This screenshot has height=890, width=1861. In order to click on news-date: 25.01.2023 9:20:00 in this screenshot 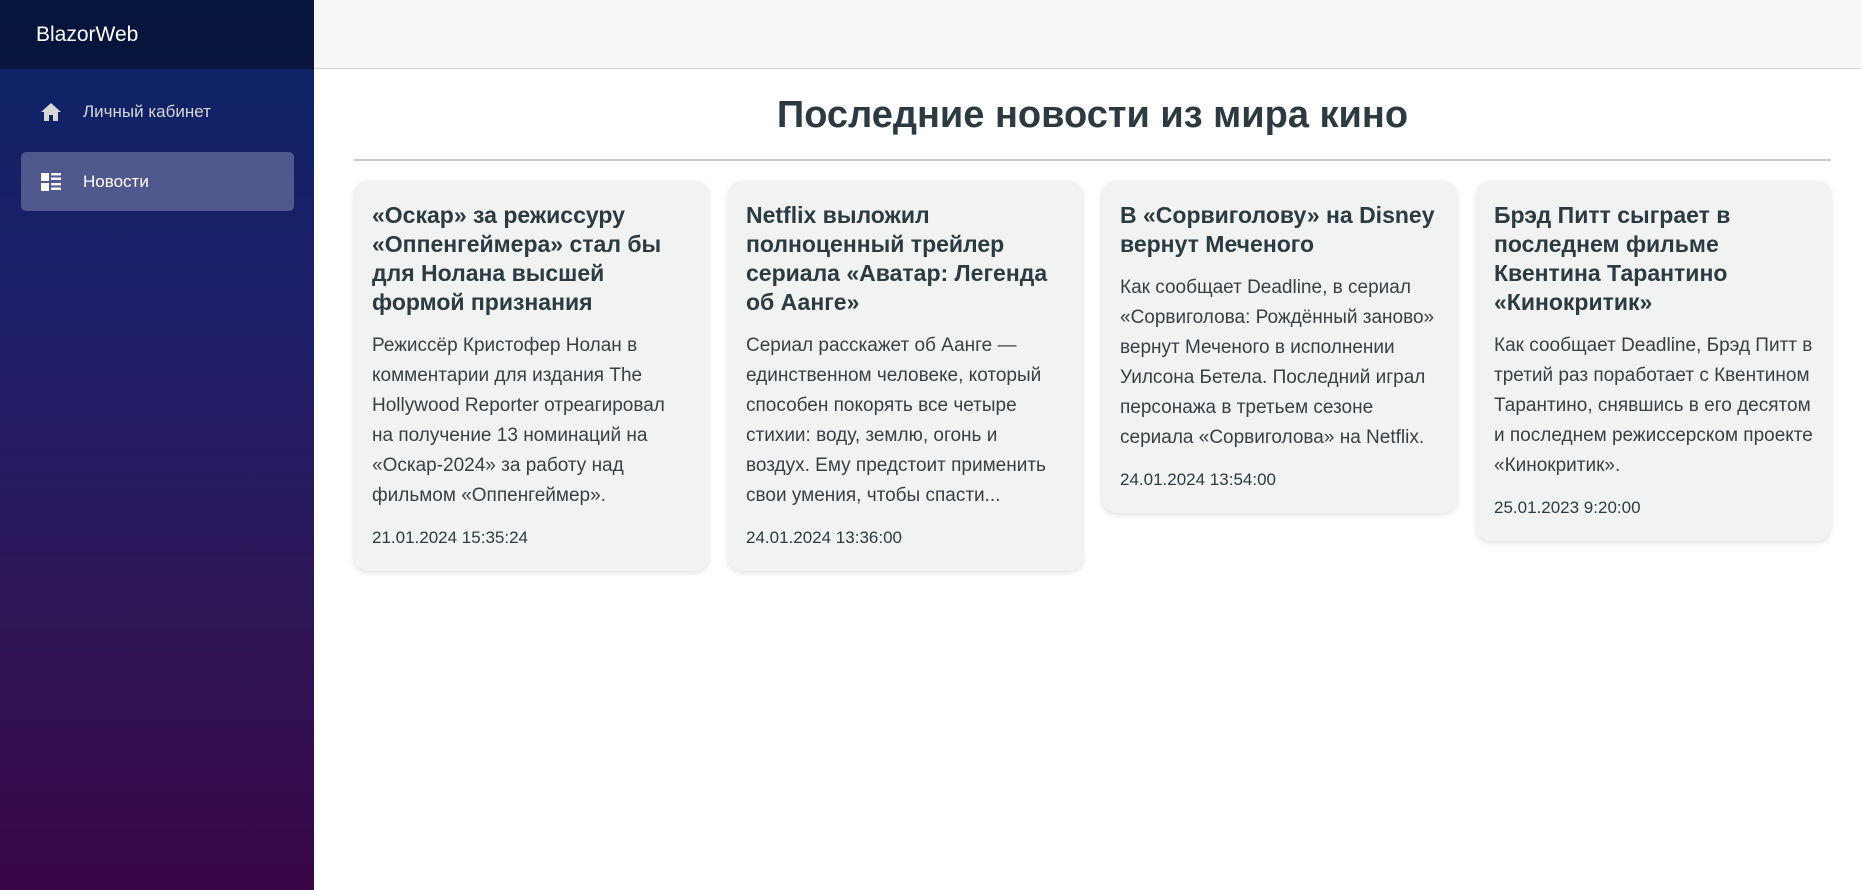, I will do `click(1567, 507)`.